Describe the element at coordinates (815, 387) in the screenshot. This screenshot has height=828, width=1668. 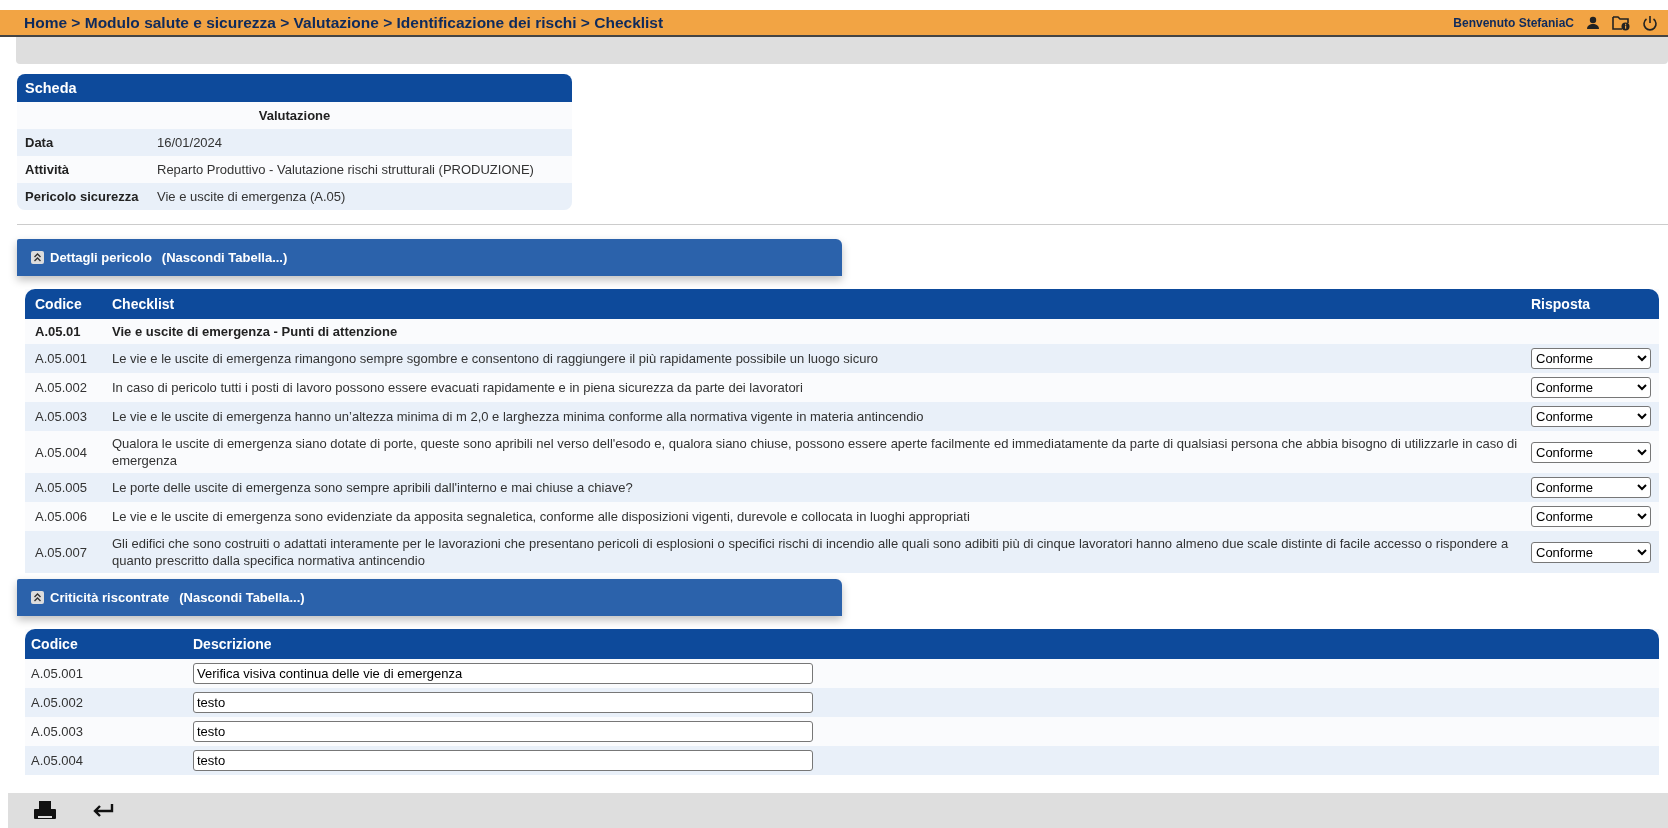
I see `table-cell: In caso di pericolo tutti i posti di lavoro possono essere evacuati rapidamente e in piena sicurezza da parte dei lavoratori` at that location.